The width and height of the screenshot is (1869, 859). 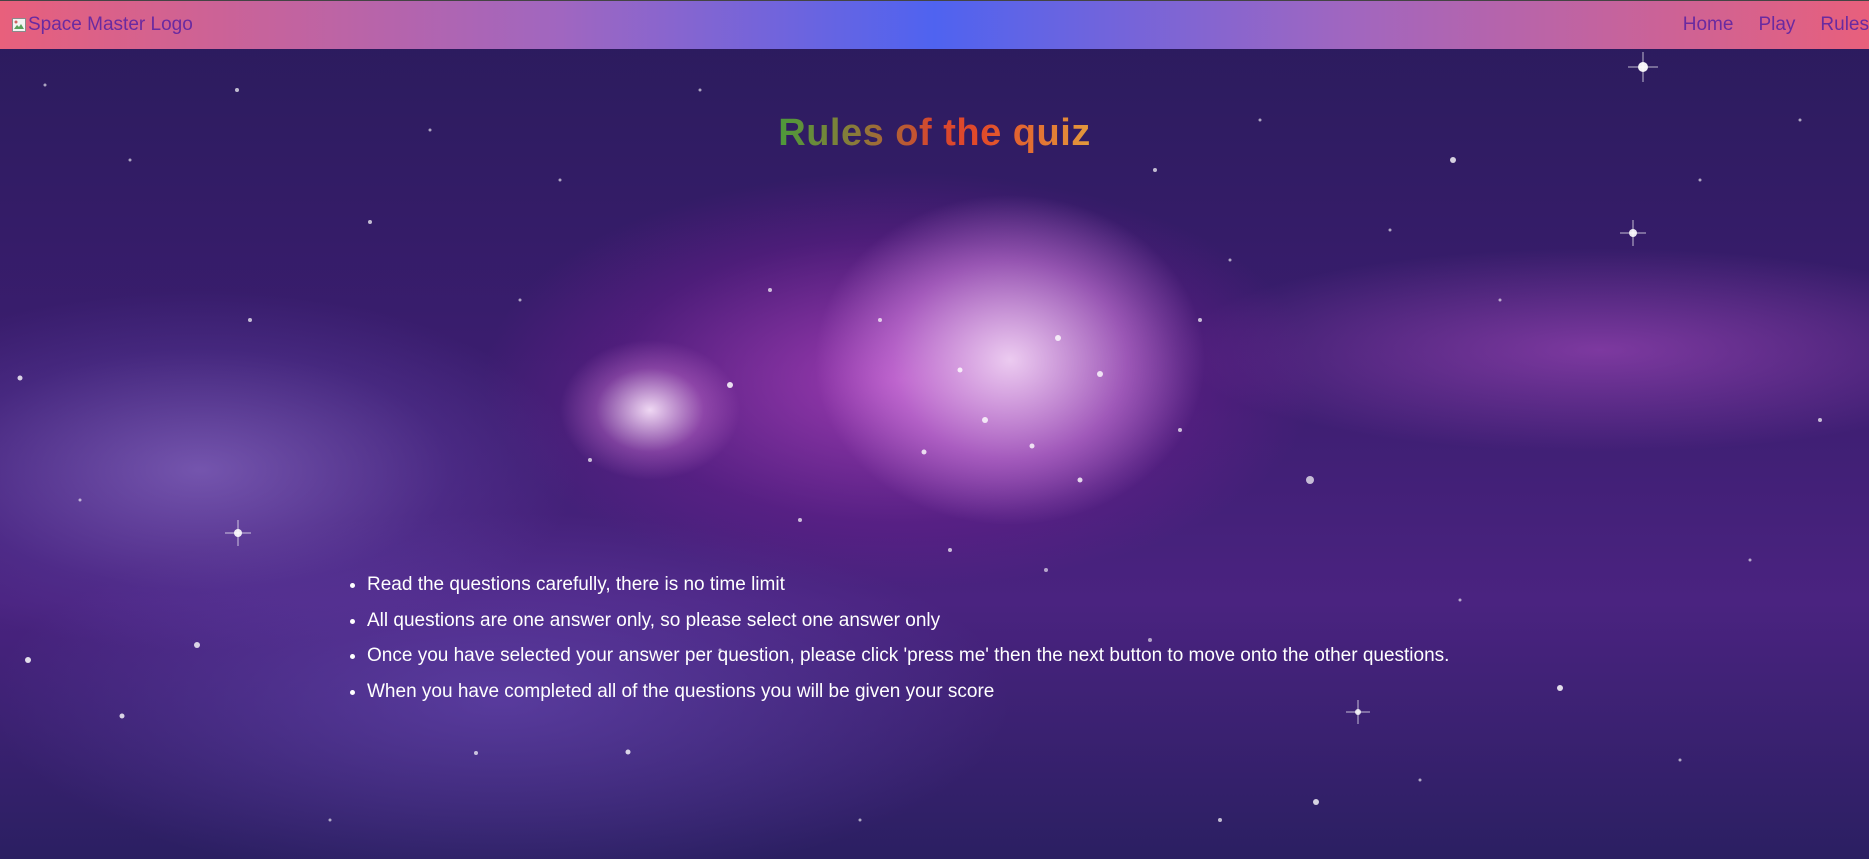 I want to click on broken-image-icon, so click(x=19, y=25).